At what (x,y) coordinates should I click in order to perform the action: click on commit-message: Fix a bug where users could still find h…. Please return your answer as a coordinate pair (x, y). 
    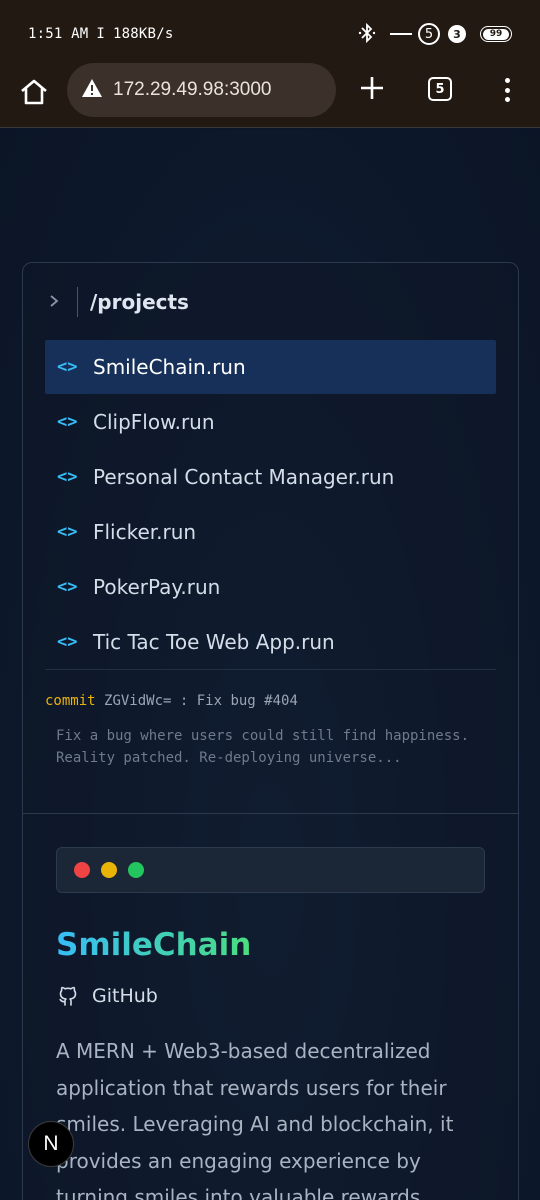
    Looking at the image, I should click on (266, 747).